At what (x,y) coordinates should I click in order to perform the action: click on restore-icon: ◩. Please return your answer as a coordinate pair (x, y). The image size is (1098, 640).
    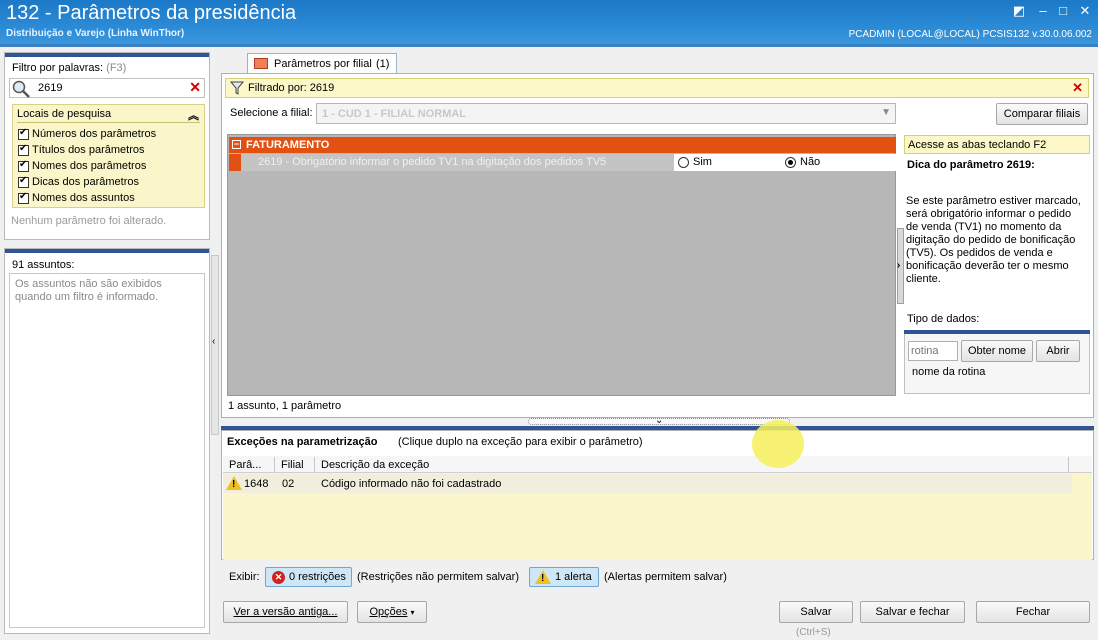
    Looking at the image, I should click on (1019, 11).